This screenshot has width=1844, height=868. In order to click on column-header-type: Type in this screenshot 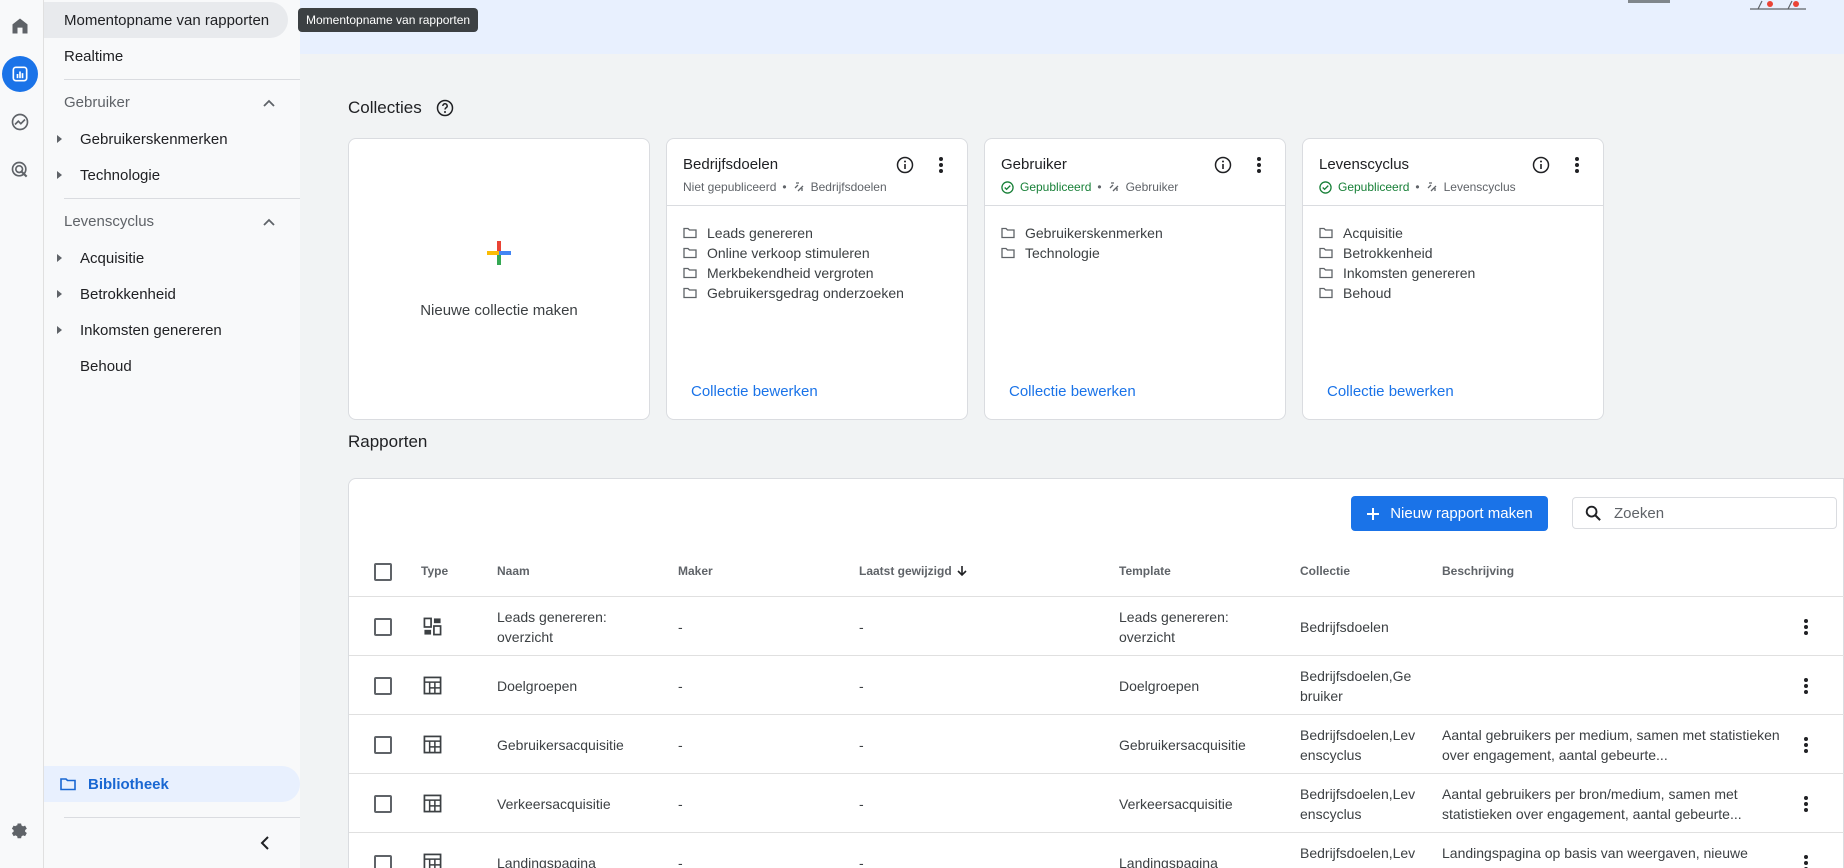, I will do `click(434, 571)`.